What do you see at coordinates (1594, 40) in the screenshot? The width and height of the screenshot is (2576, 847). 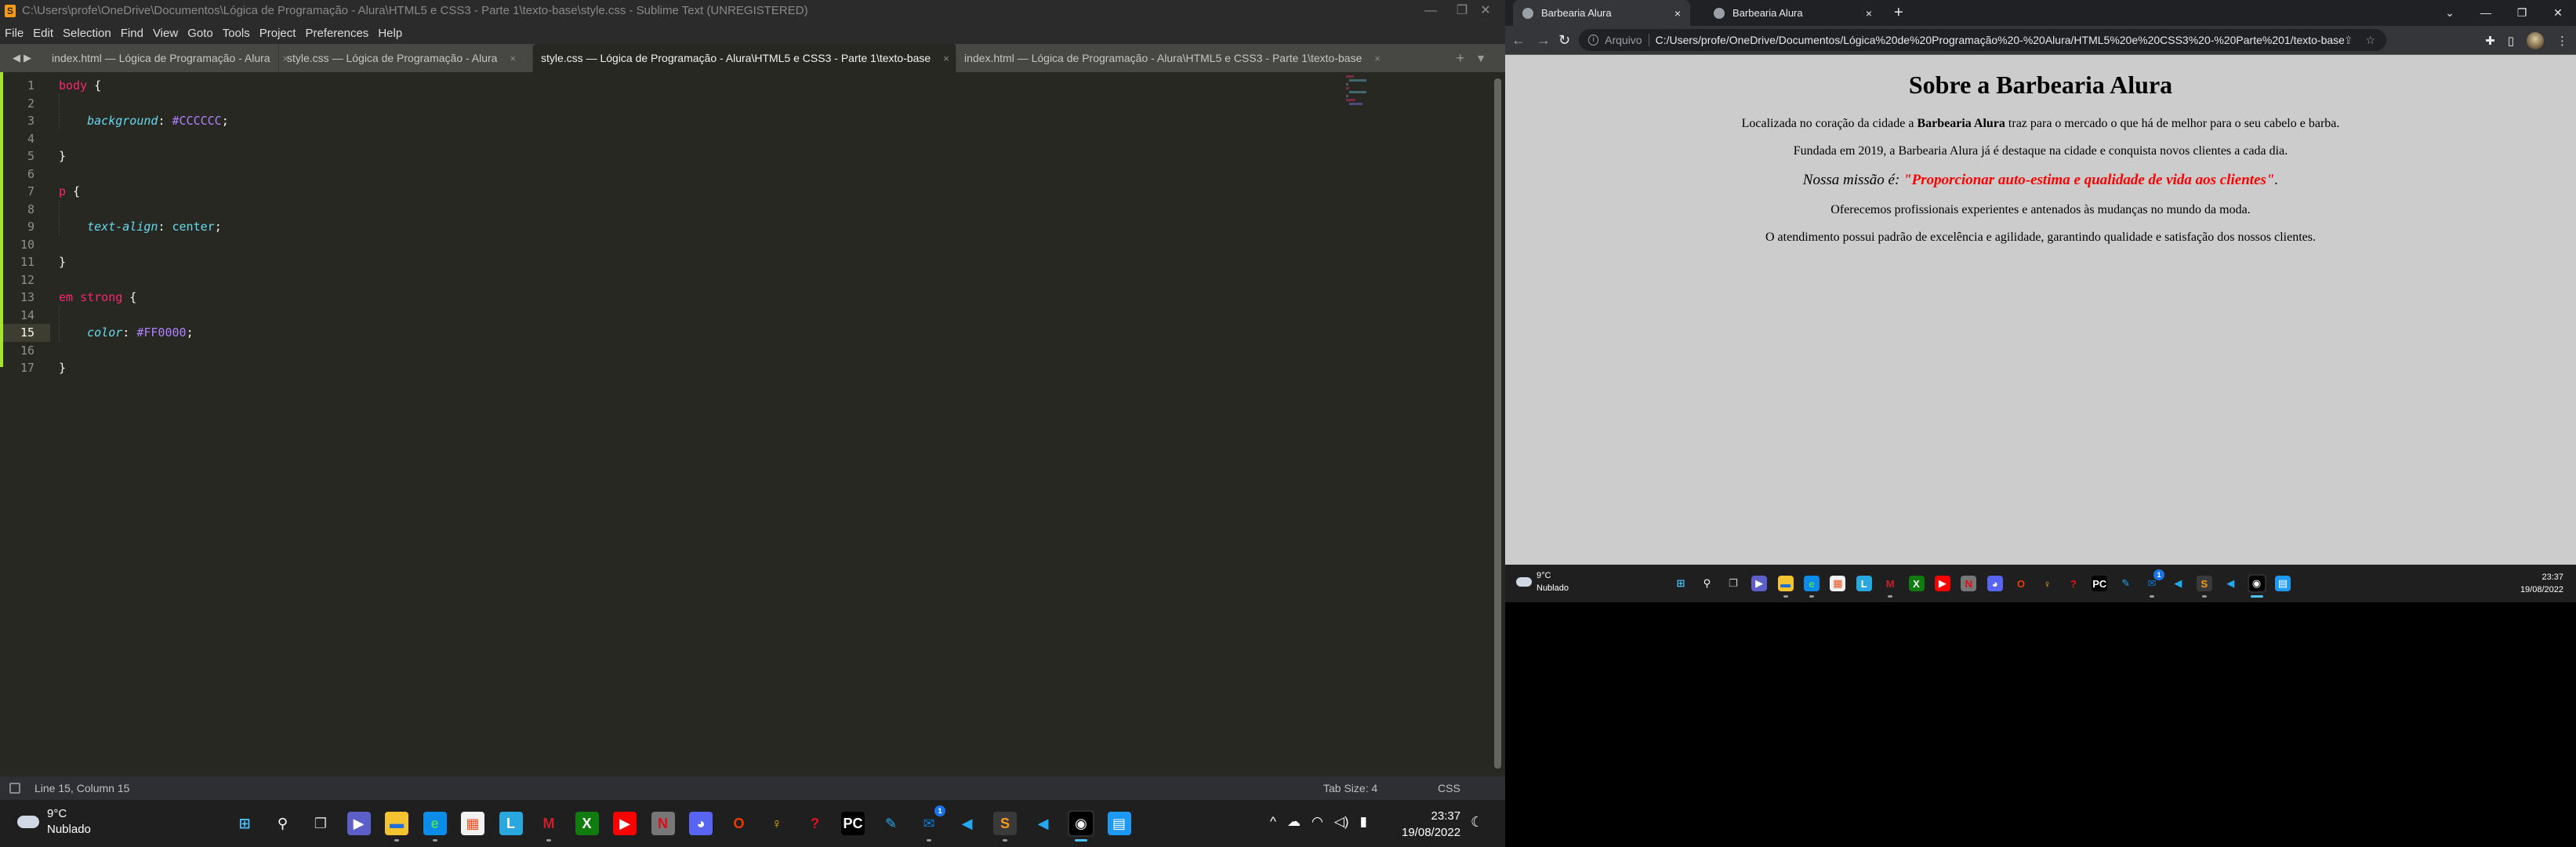 I see `info-icon: i` at bounding box center [1594, 40].